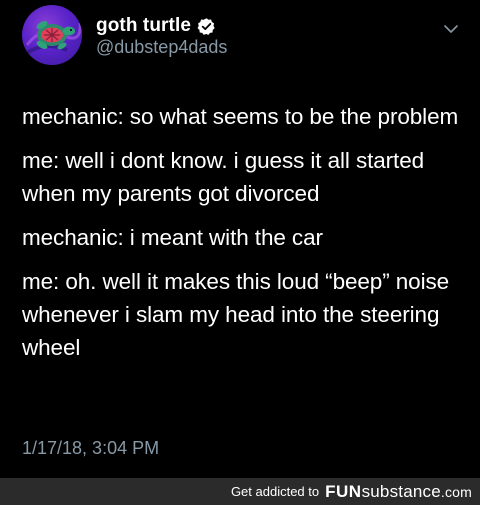  I want to click on display-name: goth turtle, so click(143, 26).